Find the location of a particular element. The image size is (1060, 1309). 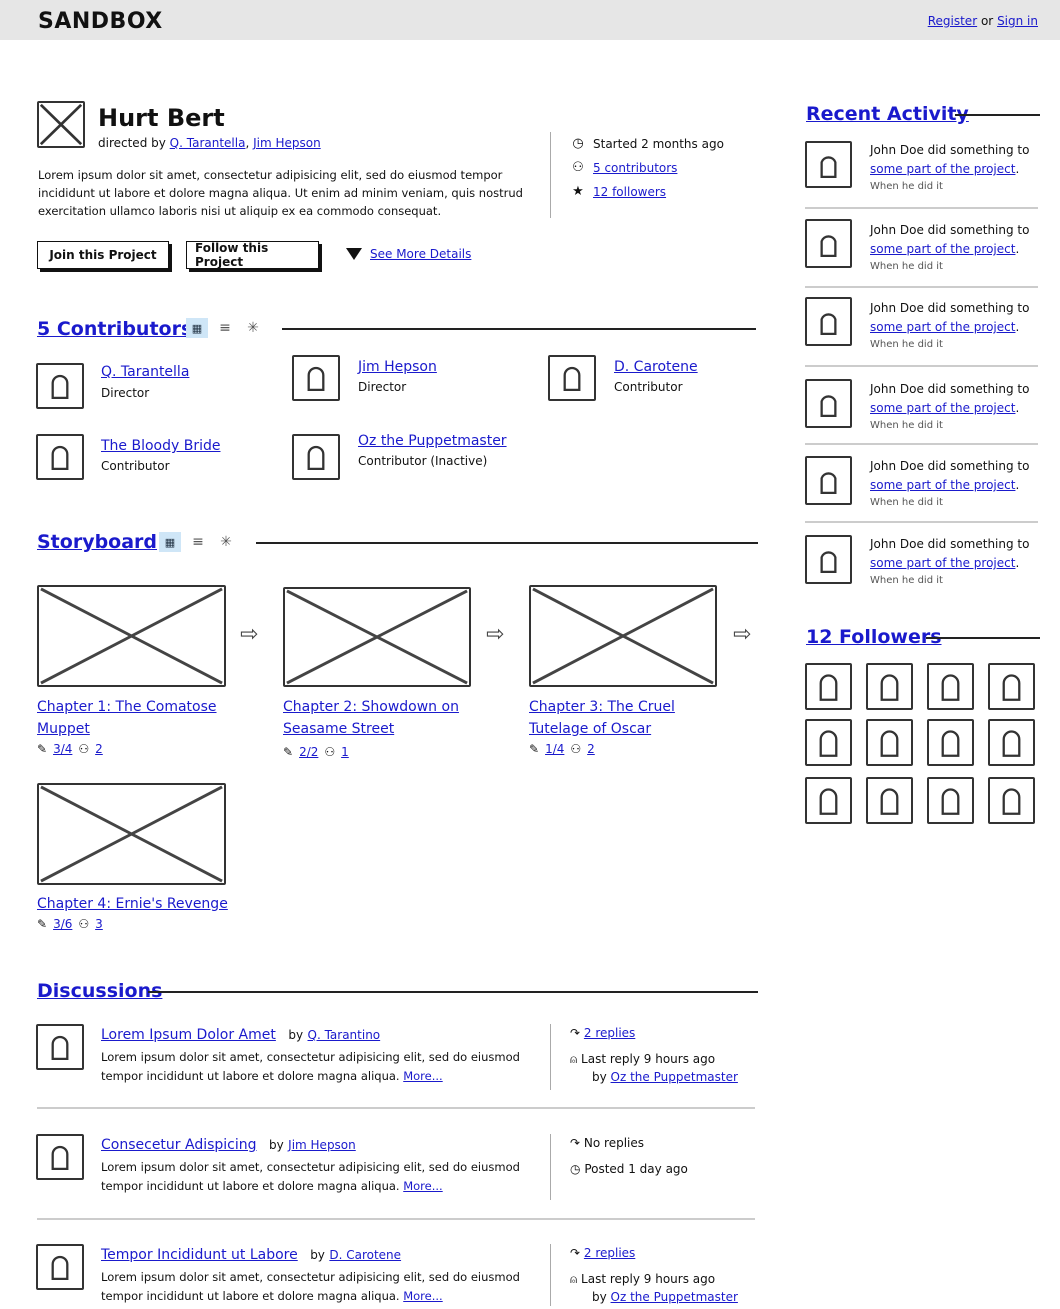

director-link: Jim Hepson is located at coordinates (287, 143).